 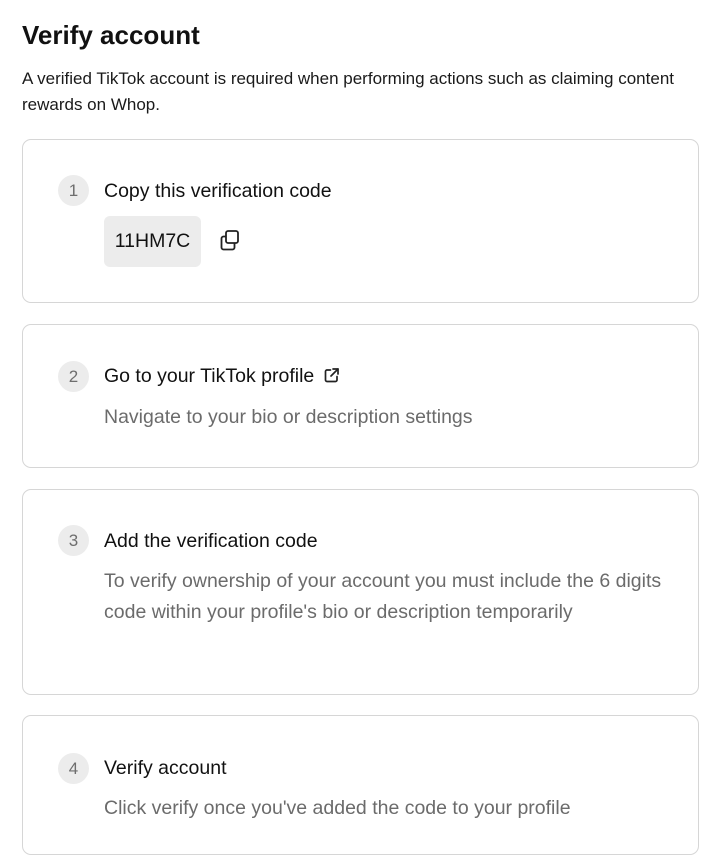 I want to click on step-title: Copy this verification code, so click(x=218, y=191).